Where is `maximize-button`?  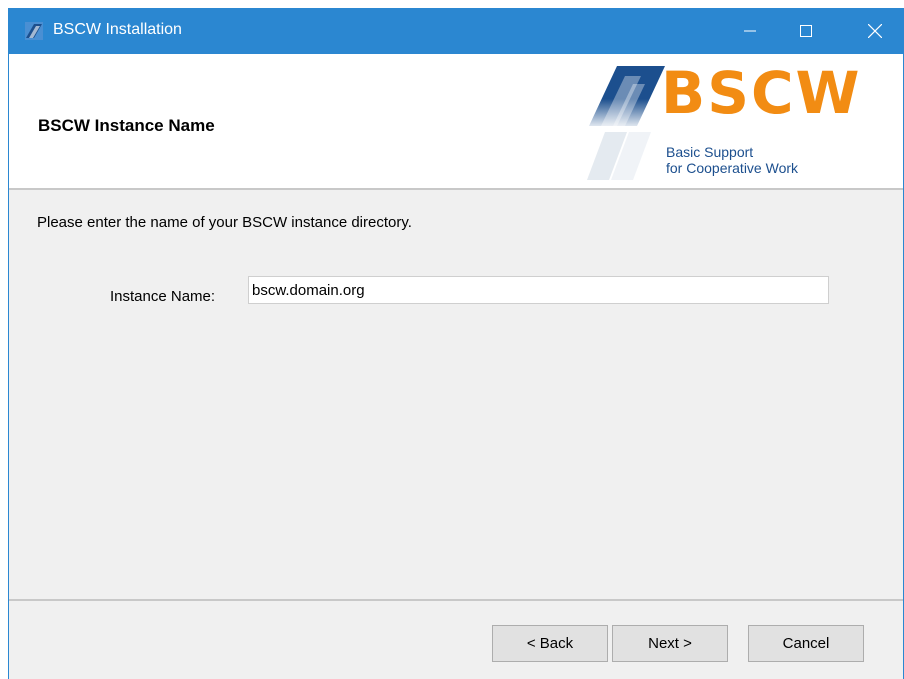
maximize-button is located at coordinates (806, 31).